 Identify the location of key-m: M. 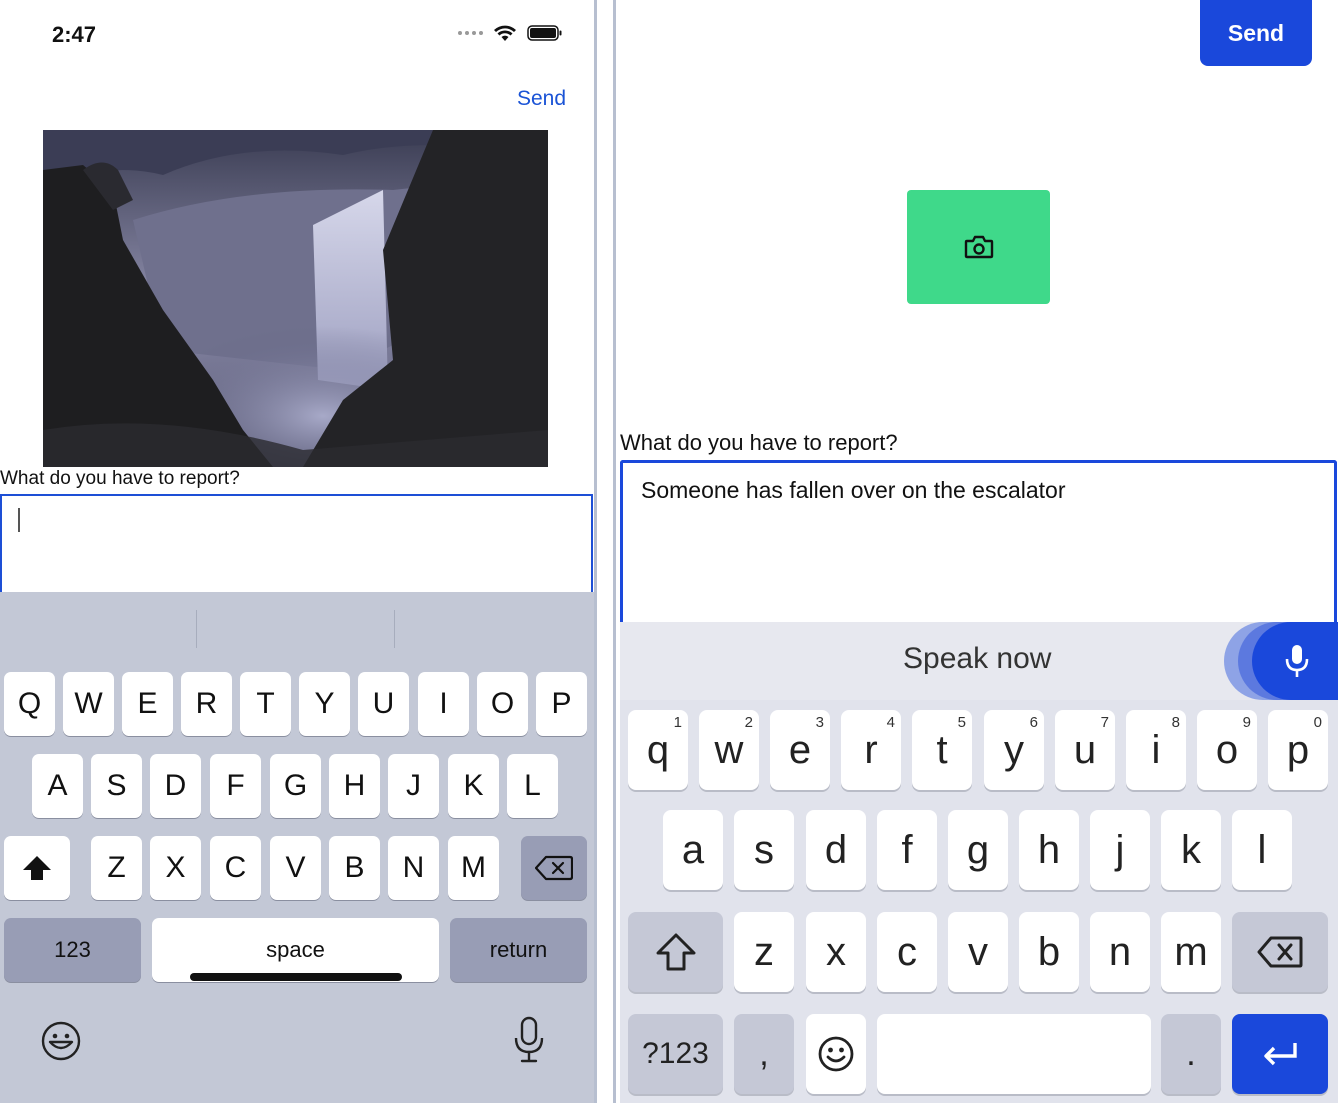
(473, 868).